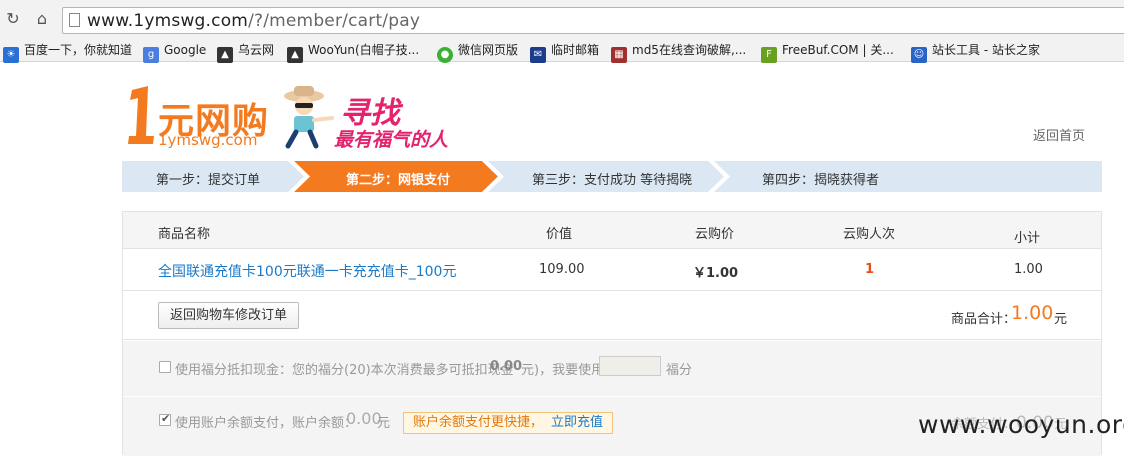  Describe the element at coordinates (1021, 424) in the screenshot. I see `watermark: www.wooyun.org` at that location.